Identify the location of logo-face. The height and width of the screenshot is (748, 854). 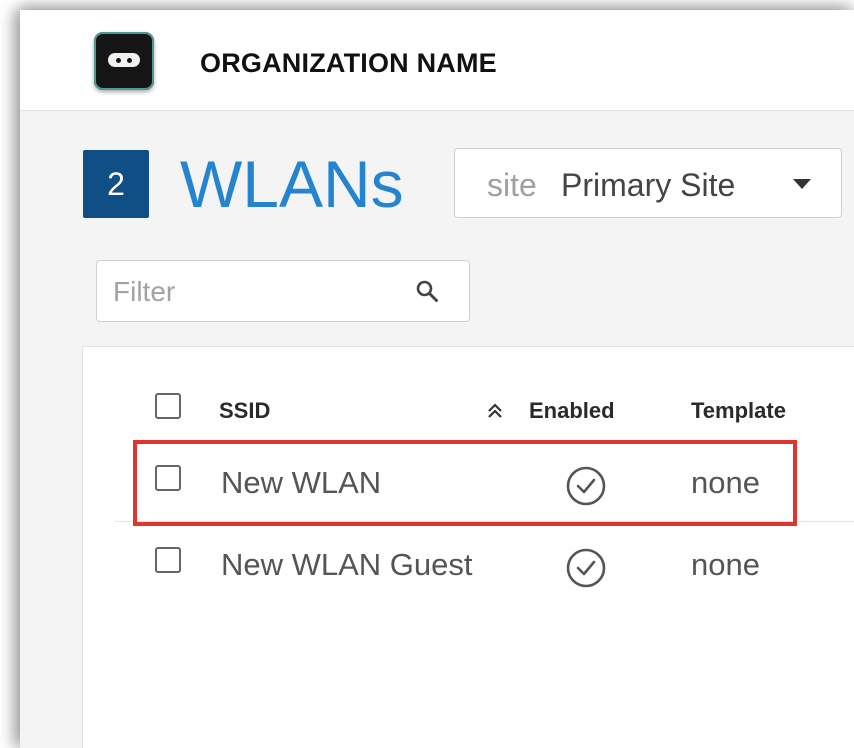
(124, 60).